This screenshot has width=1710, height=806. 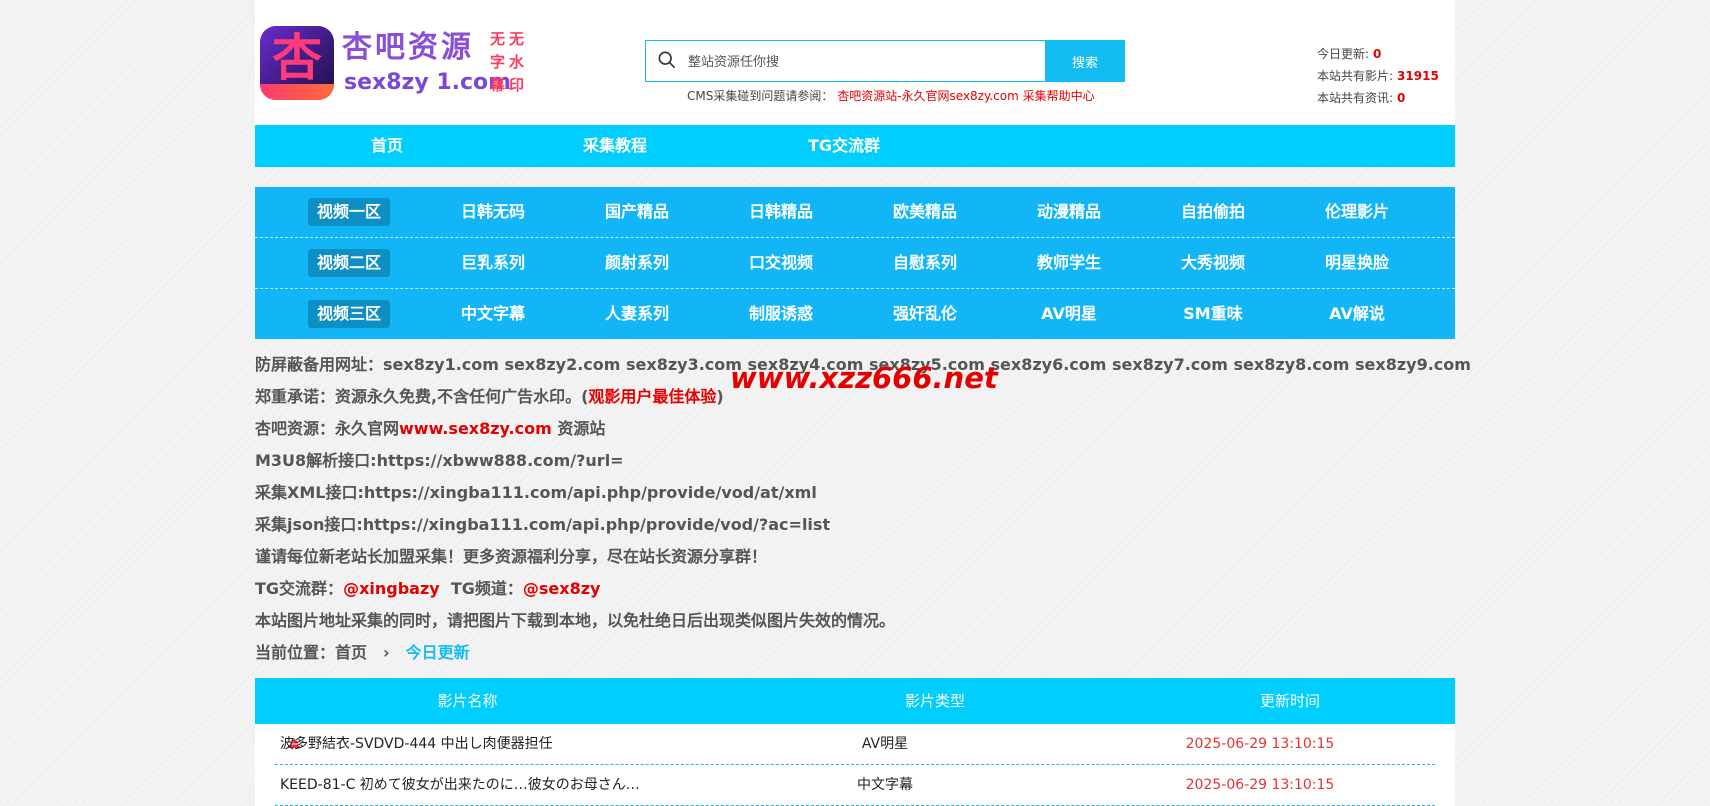 What do you see at coordinates (349, 314) in the screenshot?
I see `zone-label: 视频三区` at bounding box center [349, 314].